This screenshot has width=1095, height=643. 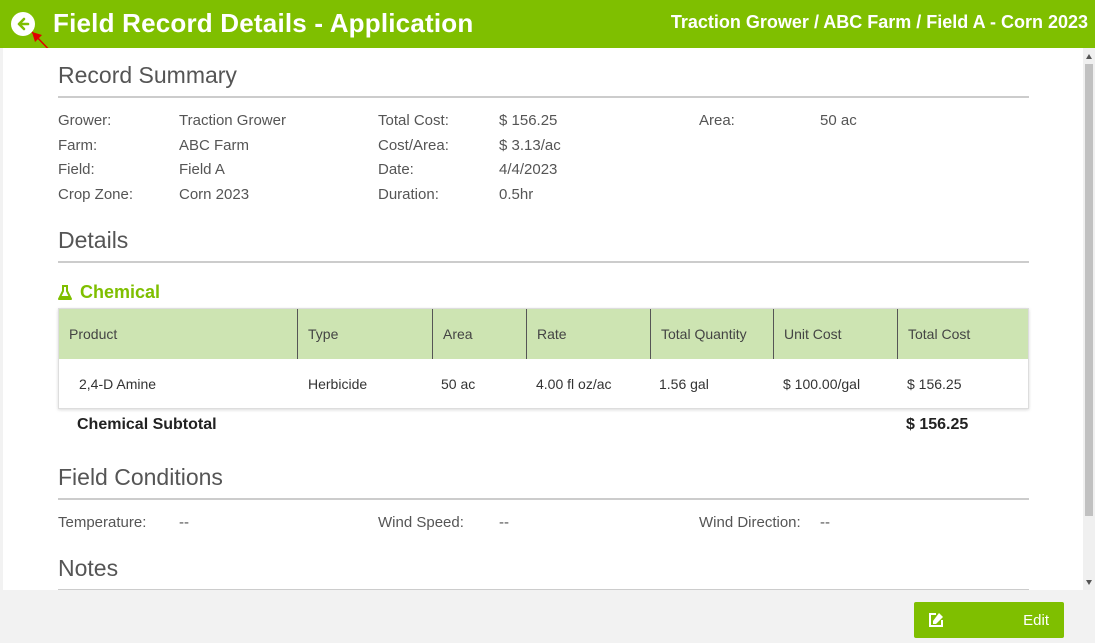 I want to click on chemical-heading: Chemical, so click(x=109, y=292).